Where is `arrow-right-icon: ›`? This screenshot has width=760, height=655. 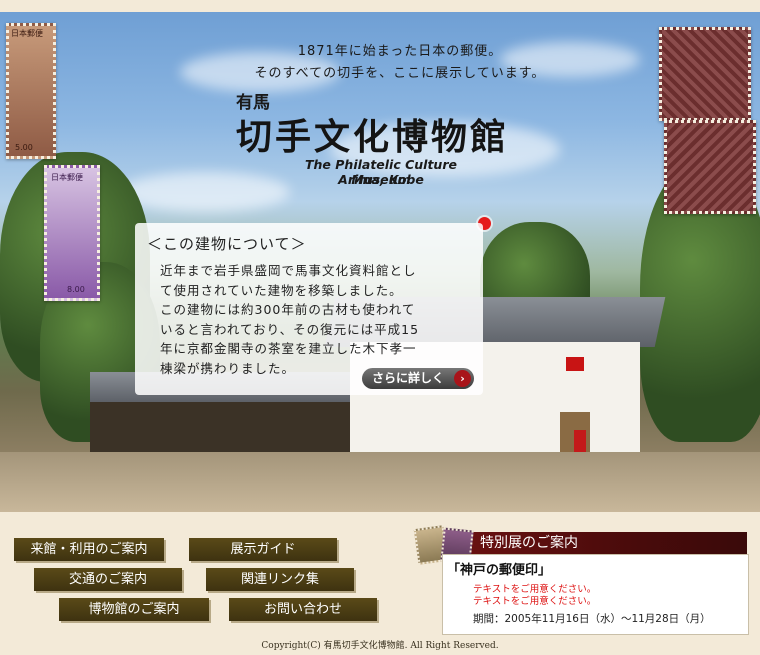 arrow-right-icon: › is located at coordinates (462, 378).